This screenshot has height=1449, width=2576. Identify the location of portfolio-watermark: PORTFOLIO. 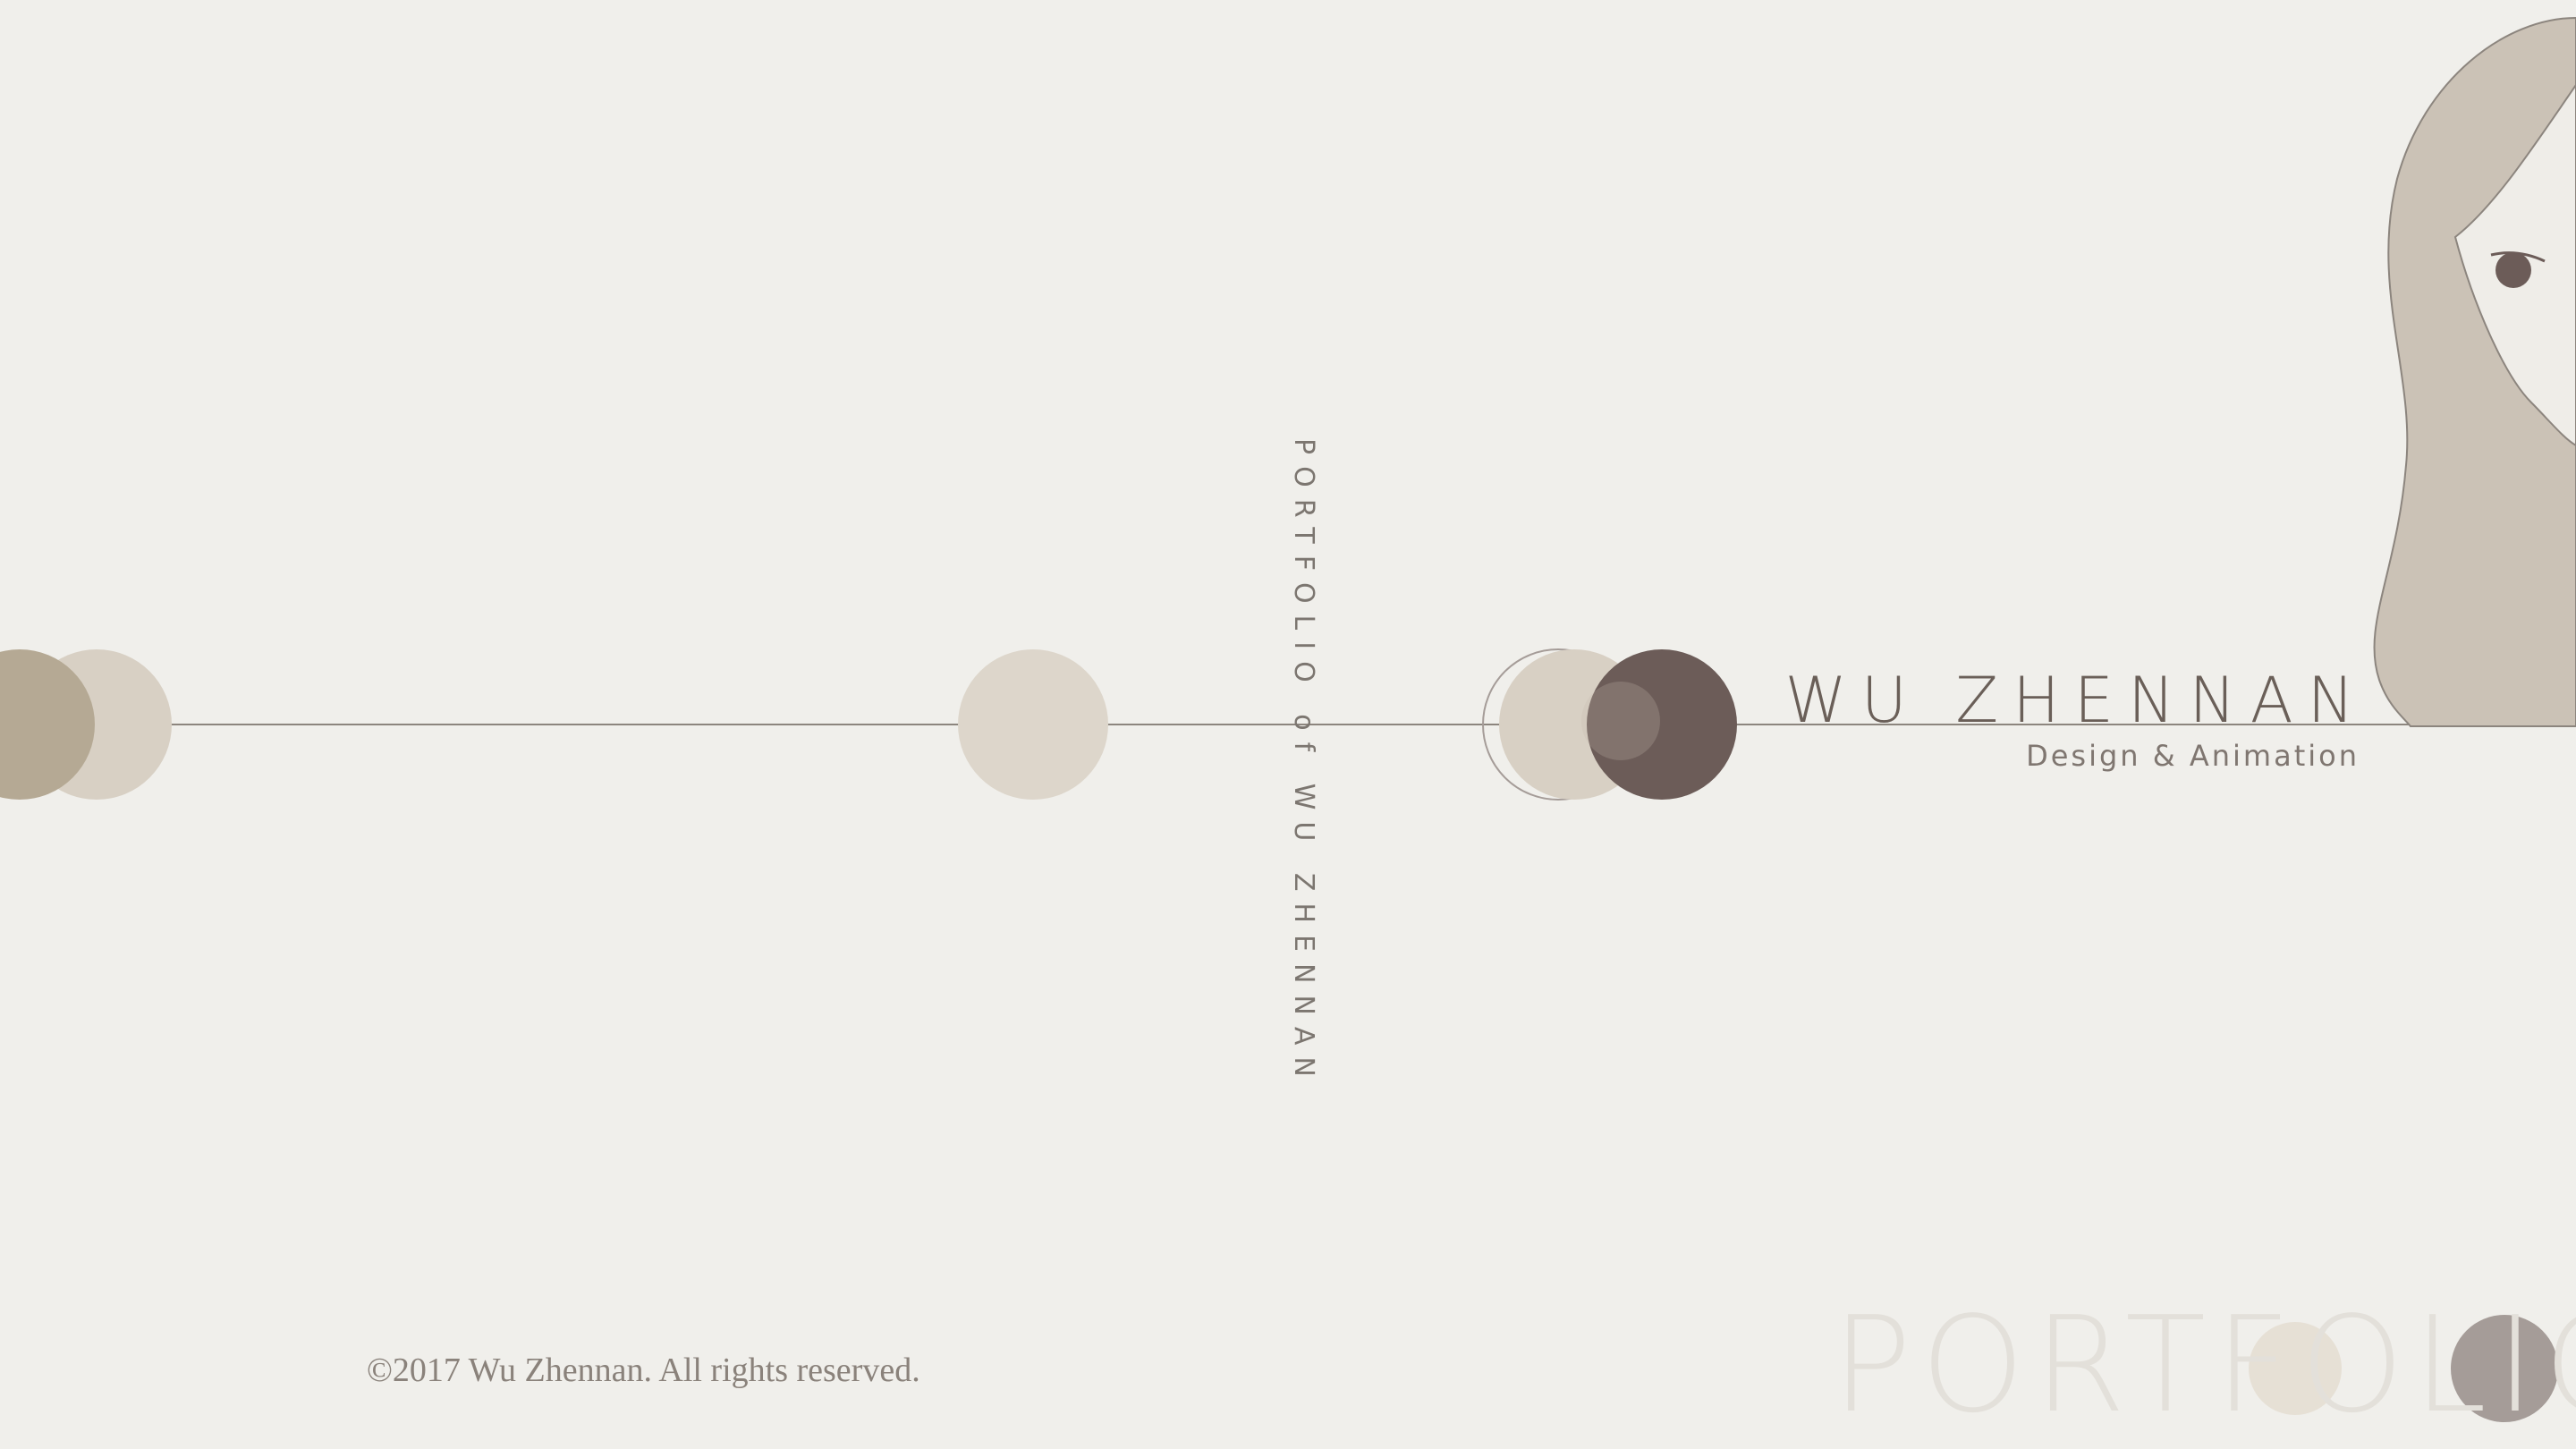
(2204, 1365).